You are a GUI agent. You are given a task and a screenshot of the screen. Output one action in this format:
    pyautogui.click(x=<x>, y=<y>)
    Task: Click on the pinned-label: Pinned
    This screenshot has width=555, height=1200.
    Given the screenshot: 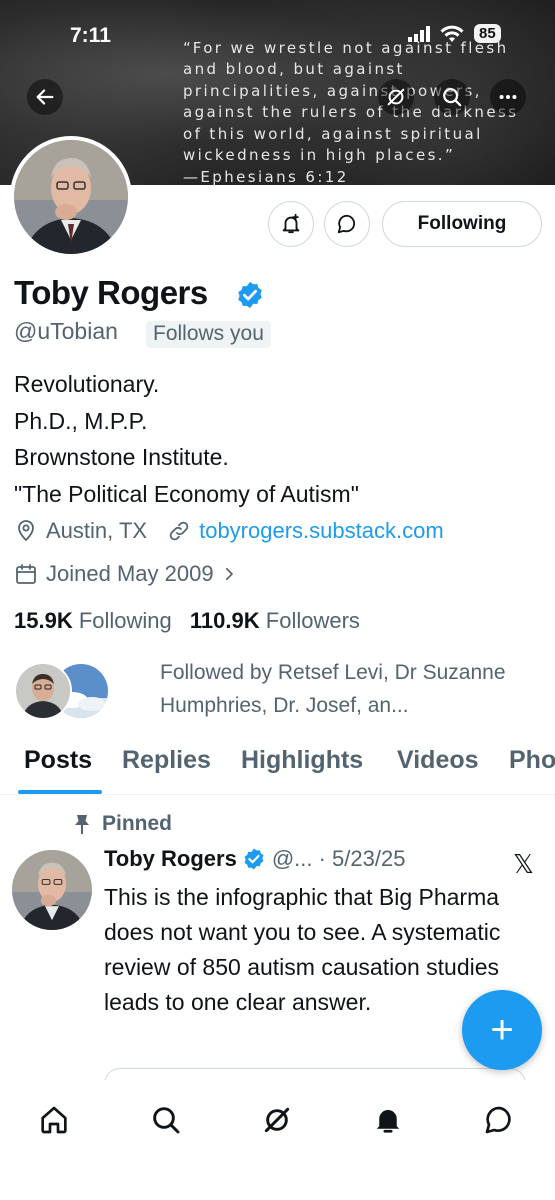 What is the action you would take?
    pyautogui.click(x=137, y=823)
    